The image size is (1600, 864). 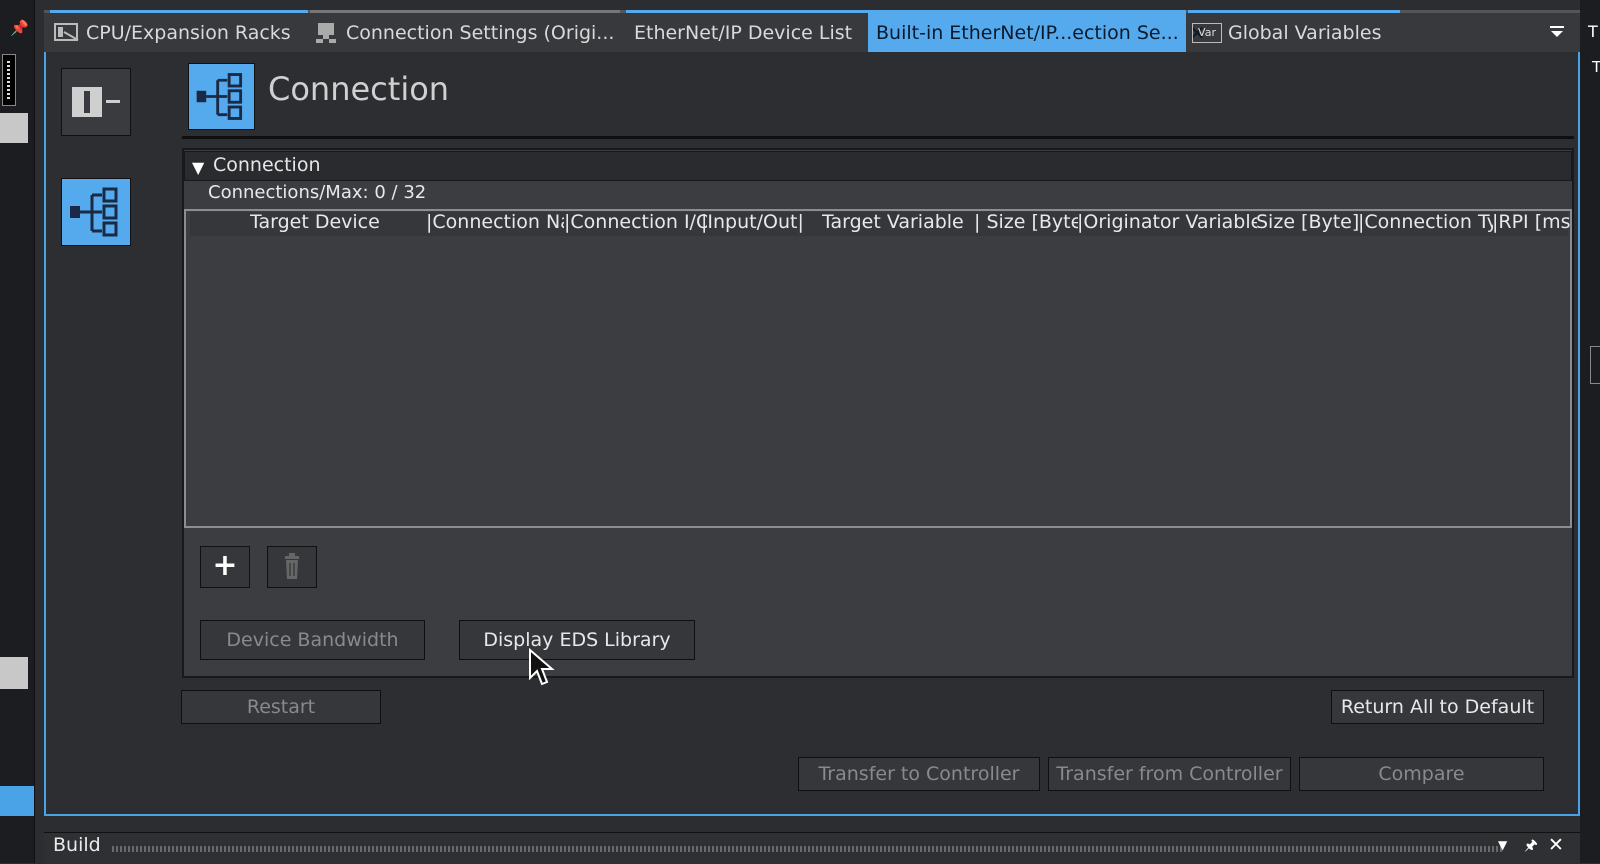 I want to click on delete-connection-button, so click(x=292, y=567).